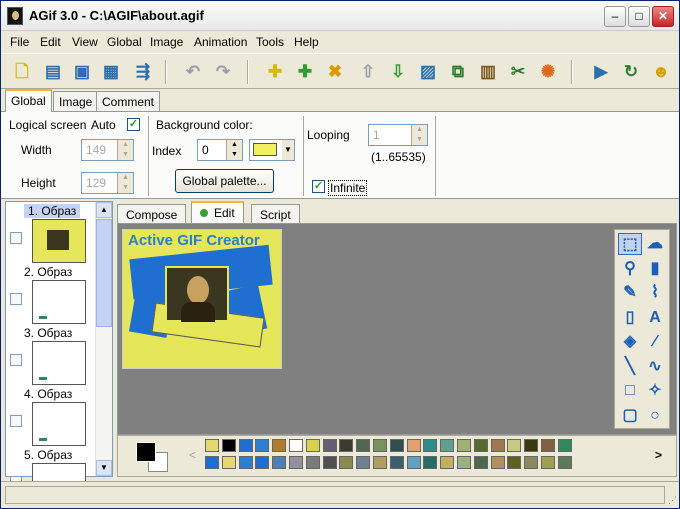  I want to click on scroll-down-button: ▼, so click(104, 468).